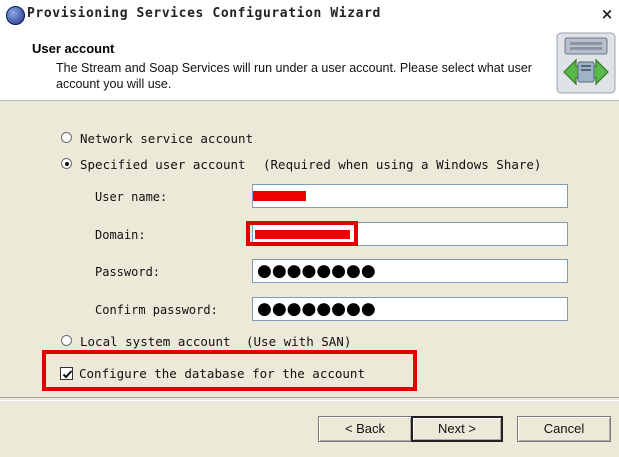  I want to click on confirm-password-field: ●●●●●●●●, so click(410, 309).